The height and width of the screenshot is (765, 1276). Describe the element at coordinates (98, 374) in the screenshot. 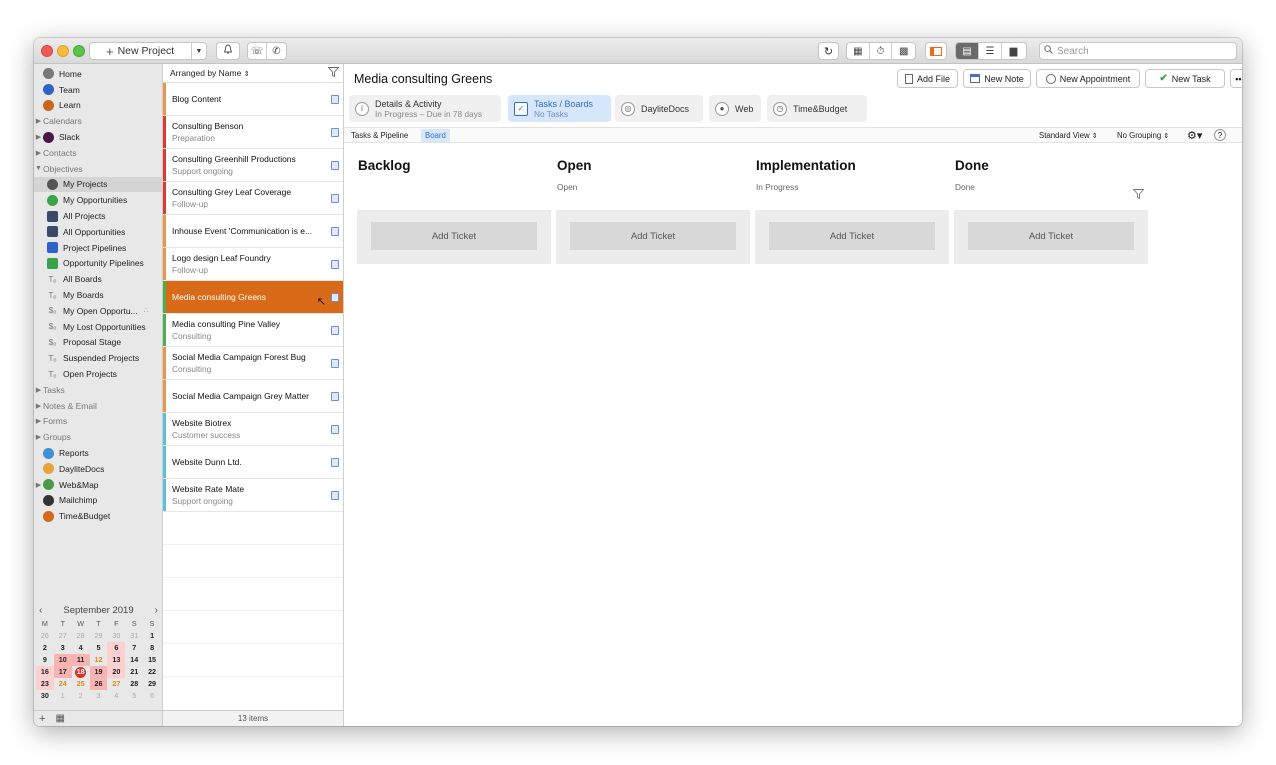

I see `sidebar-item-open-projects: Tₒ Open Projects` at that location.